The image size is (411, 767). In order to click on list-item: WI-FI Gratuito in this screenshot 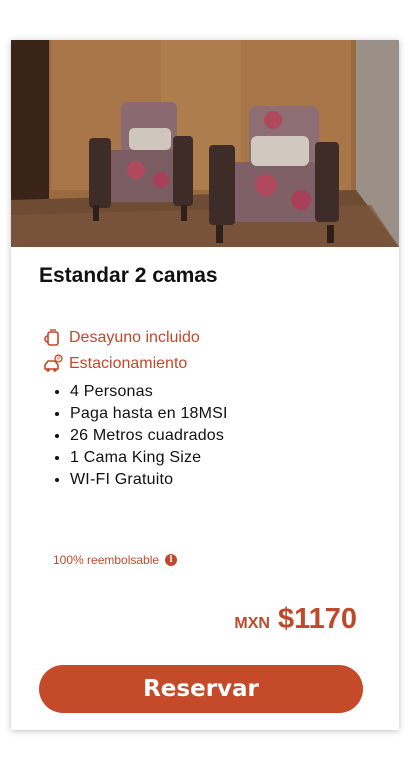, I will do `click(149, 480)`.